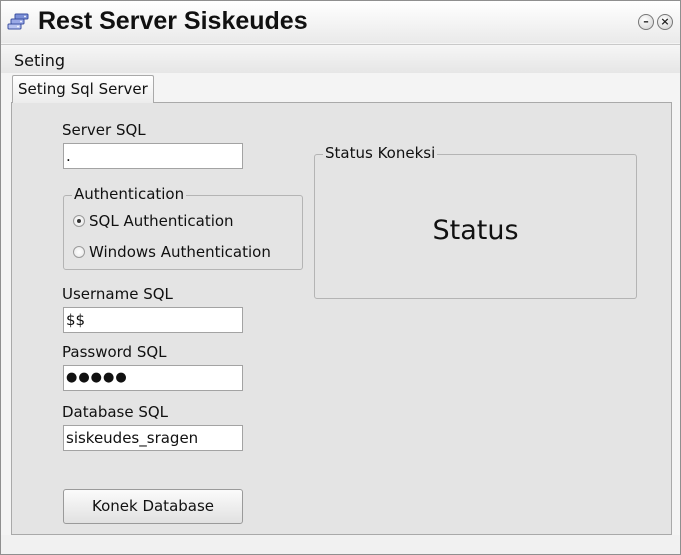 This screenshot has width=681, height=555. What do you see at coordinates (340, 22) in the screenshot?
I see `title-bar: Rest Server Siskeudes – ×` at bounding box center [340, 22].